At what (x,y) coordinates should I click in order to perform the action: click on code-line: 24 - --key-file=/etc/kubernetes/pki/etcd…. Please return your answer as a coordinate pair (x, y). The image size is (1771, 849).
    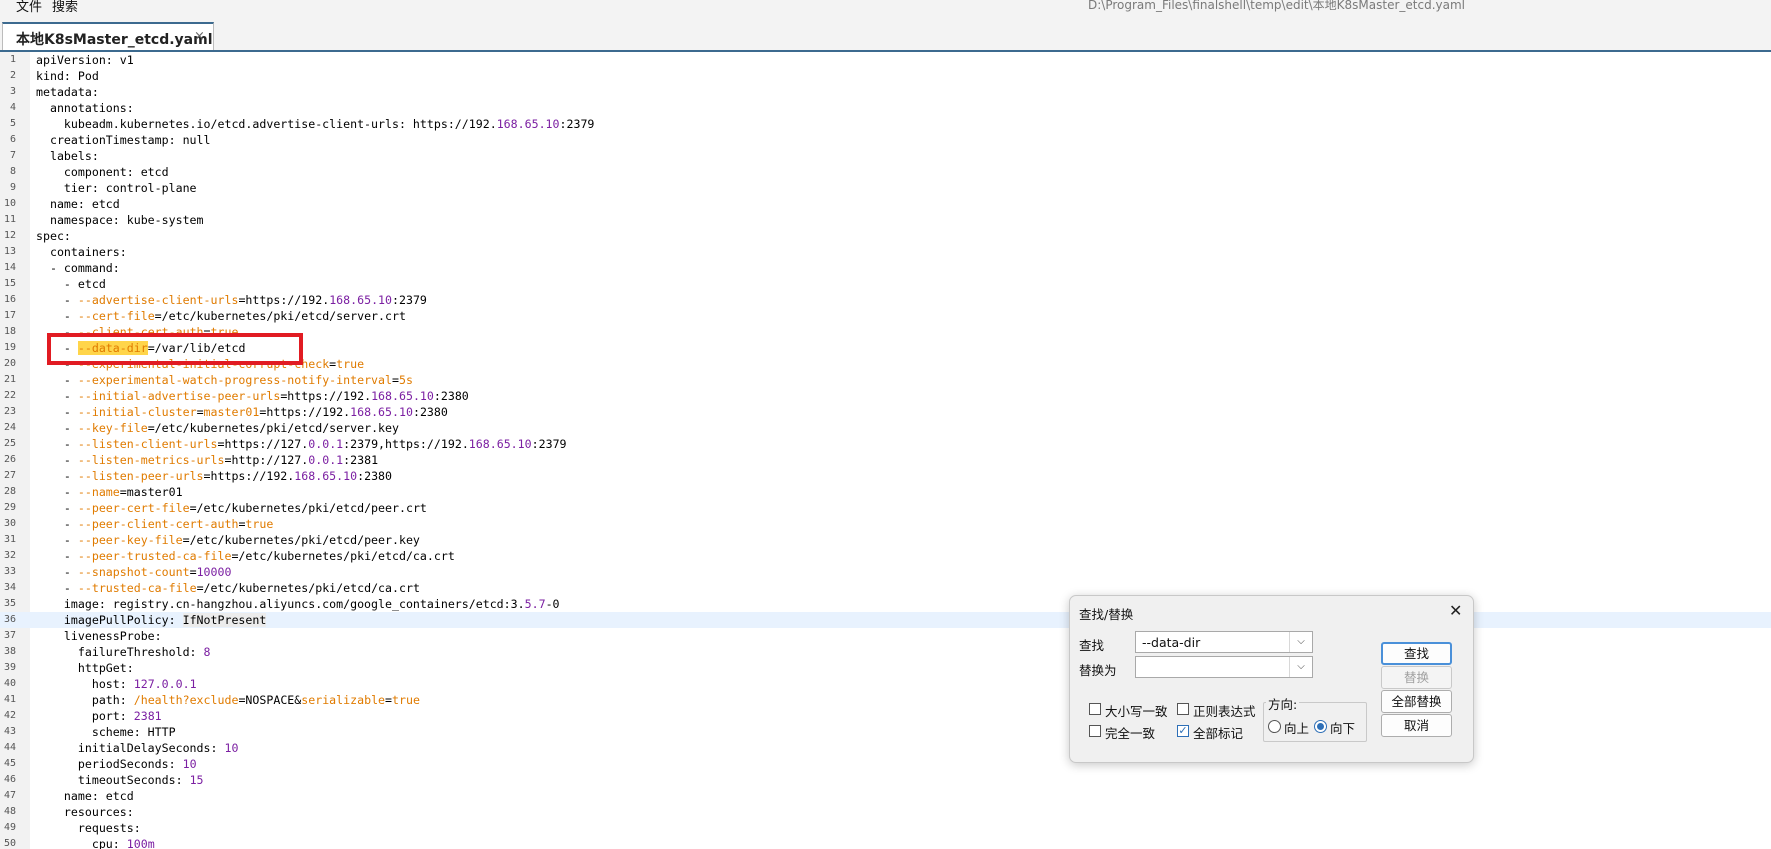
    Looking at the image, I should click on (885, 428).